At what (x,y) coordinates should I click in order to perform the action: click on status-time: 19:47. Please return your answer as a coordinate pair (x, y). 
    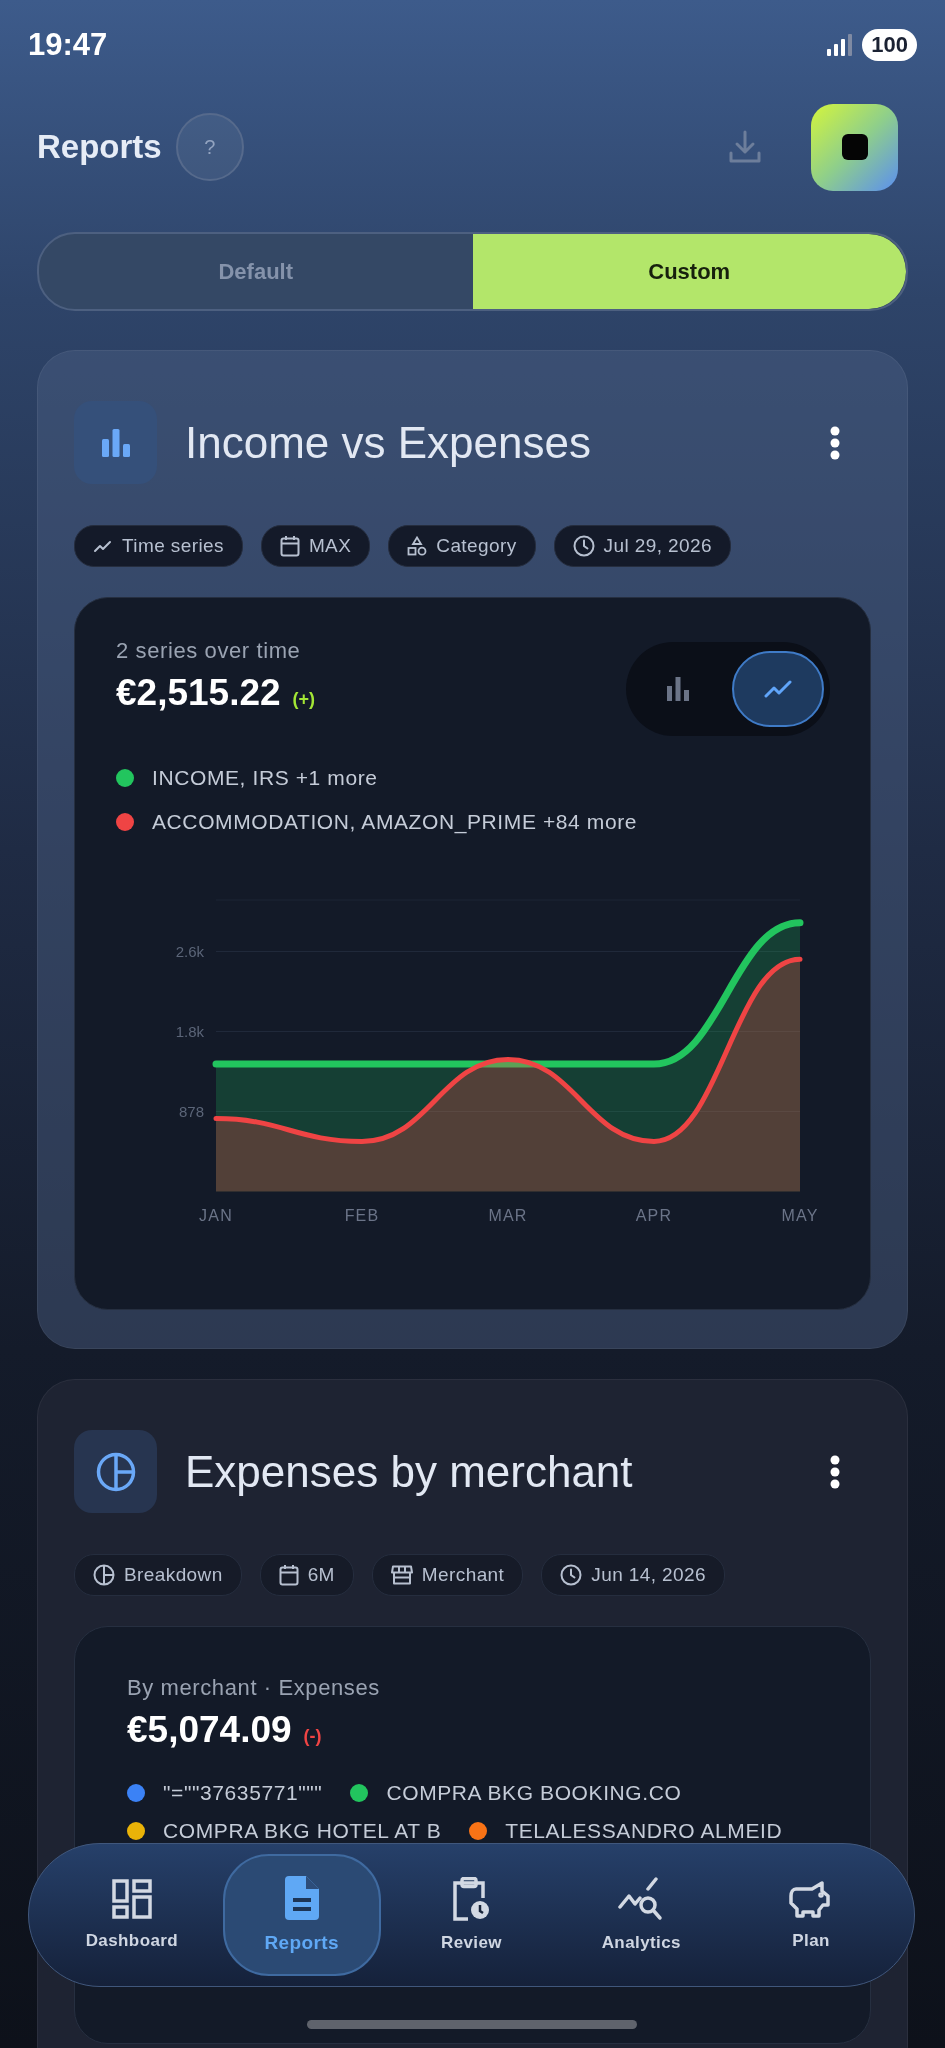
    Looking at the image, I should click on (68, 45).